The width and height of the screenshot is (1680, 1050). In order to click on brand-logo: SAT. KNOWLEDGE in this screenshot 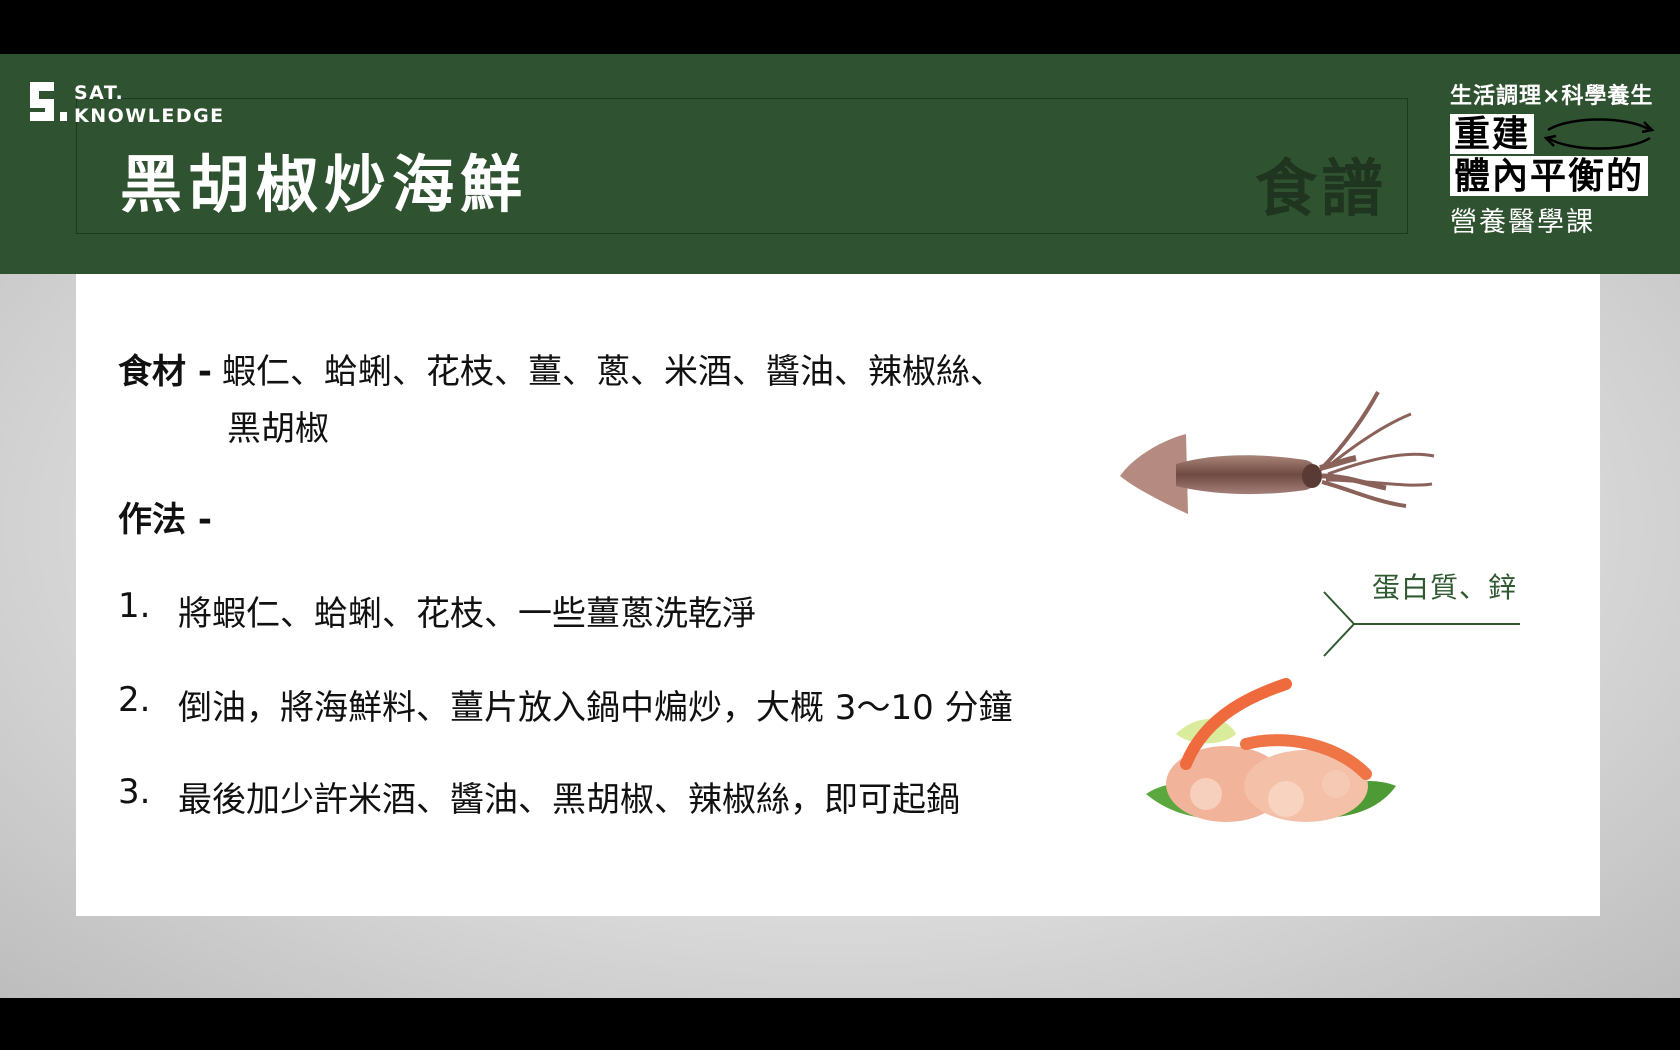, I will do `click(127, 105)`.